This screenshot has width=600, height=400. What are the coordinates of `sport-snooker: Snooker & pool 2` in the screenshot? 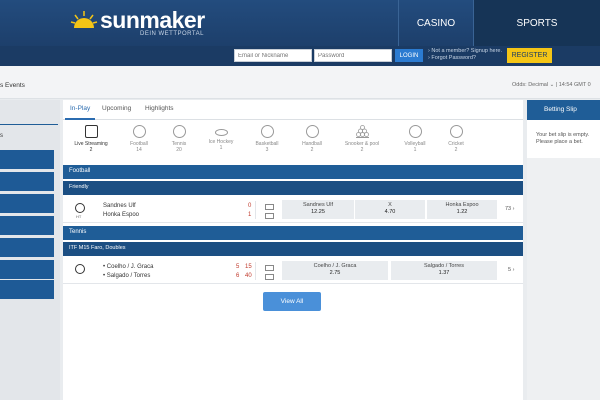 It's located at (362, 139).